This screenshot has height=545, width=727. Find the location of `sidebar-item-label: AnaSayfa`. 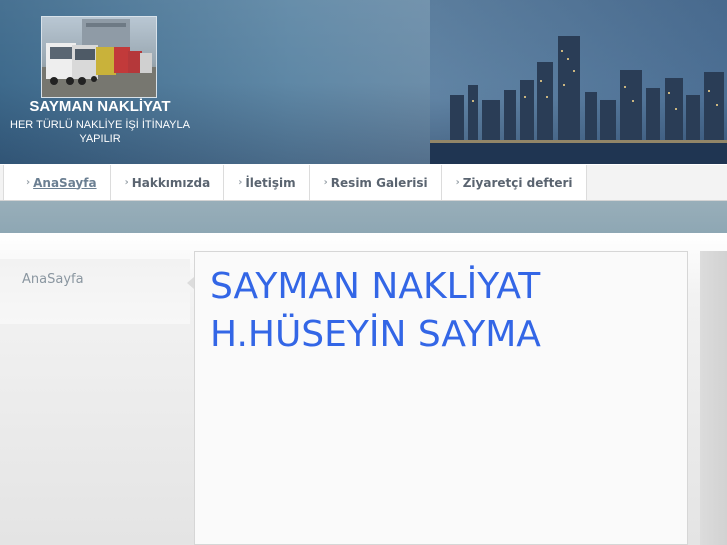

sidebar-item-label: AnaSayfa is located at coordinates (53, 279).